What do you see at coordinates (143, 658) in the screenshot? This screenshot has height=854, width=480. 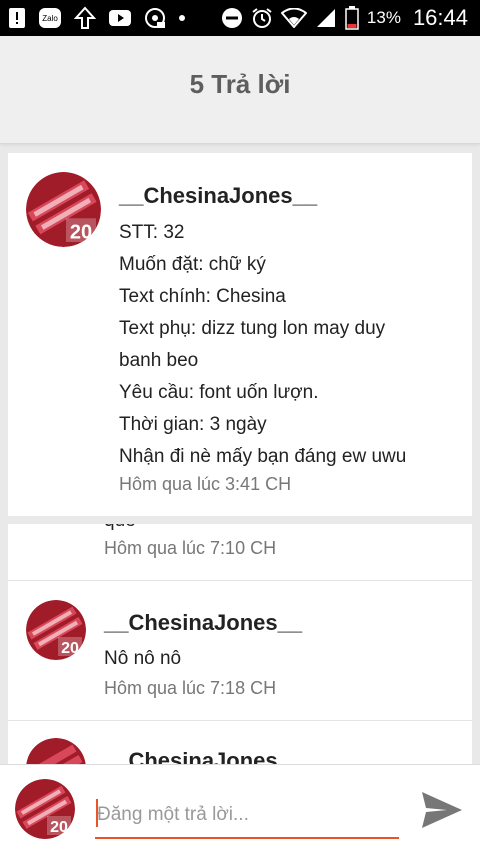 I see `reply-text: Nô nô nô` at bounding box center [143, 658].